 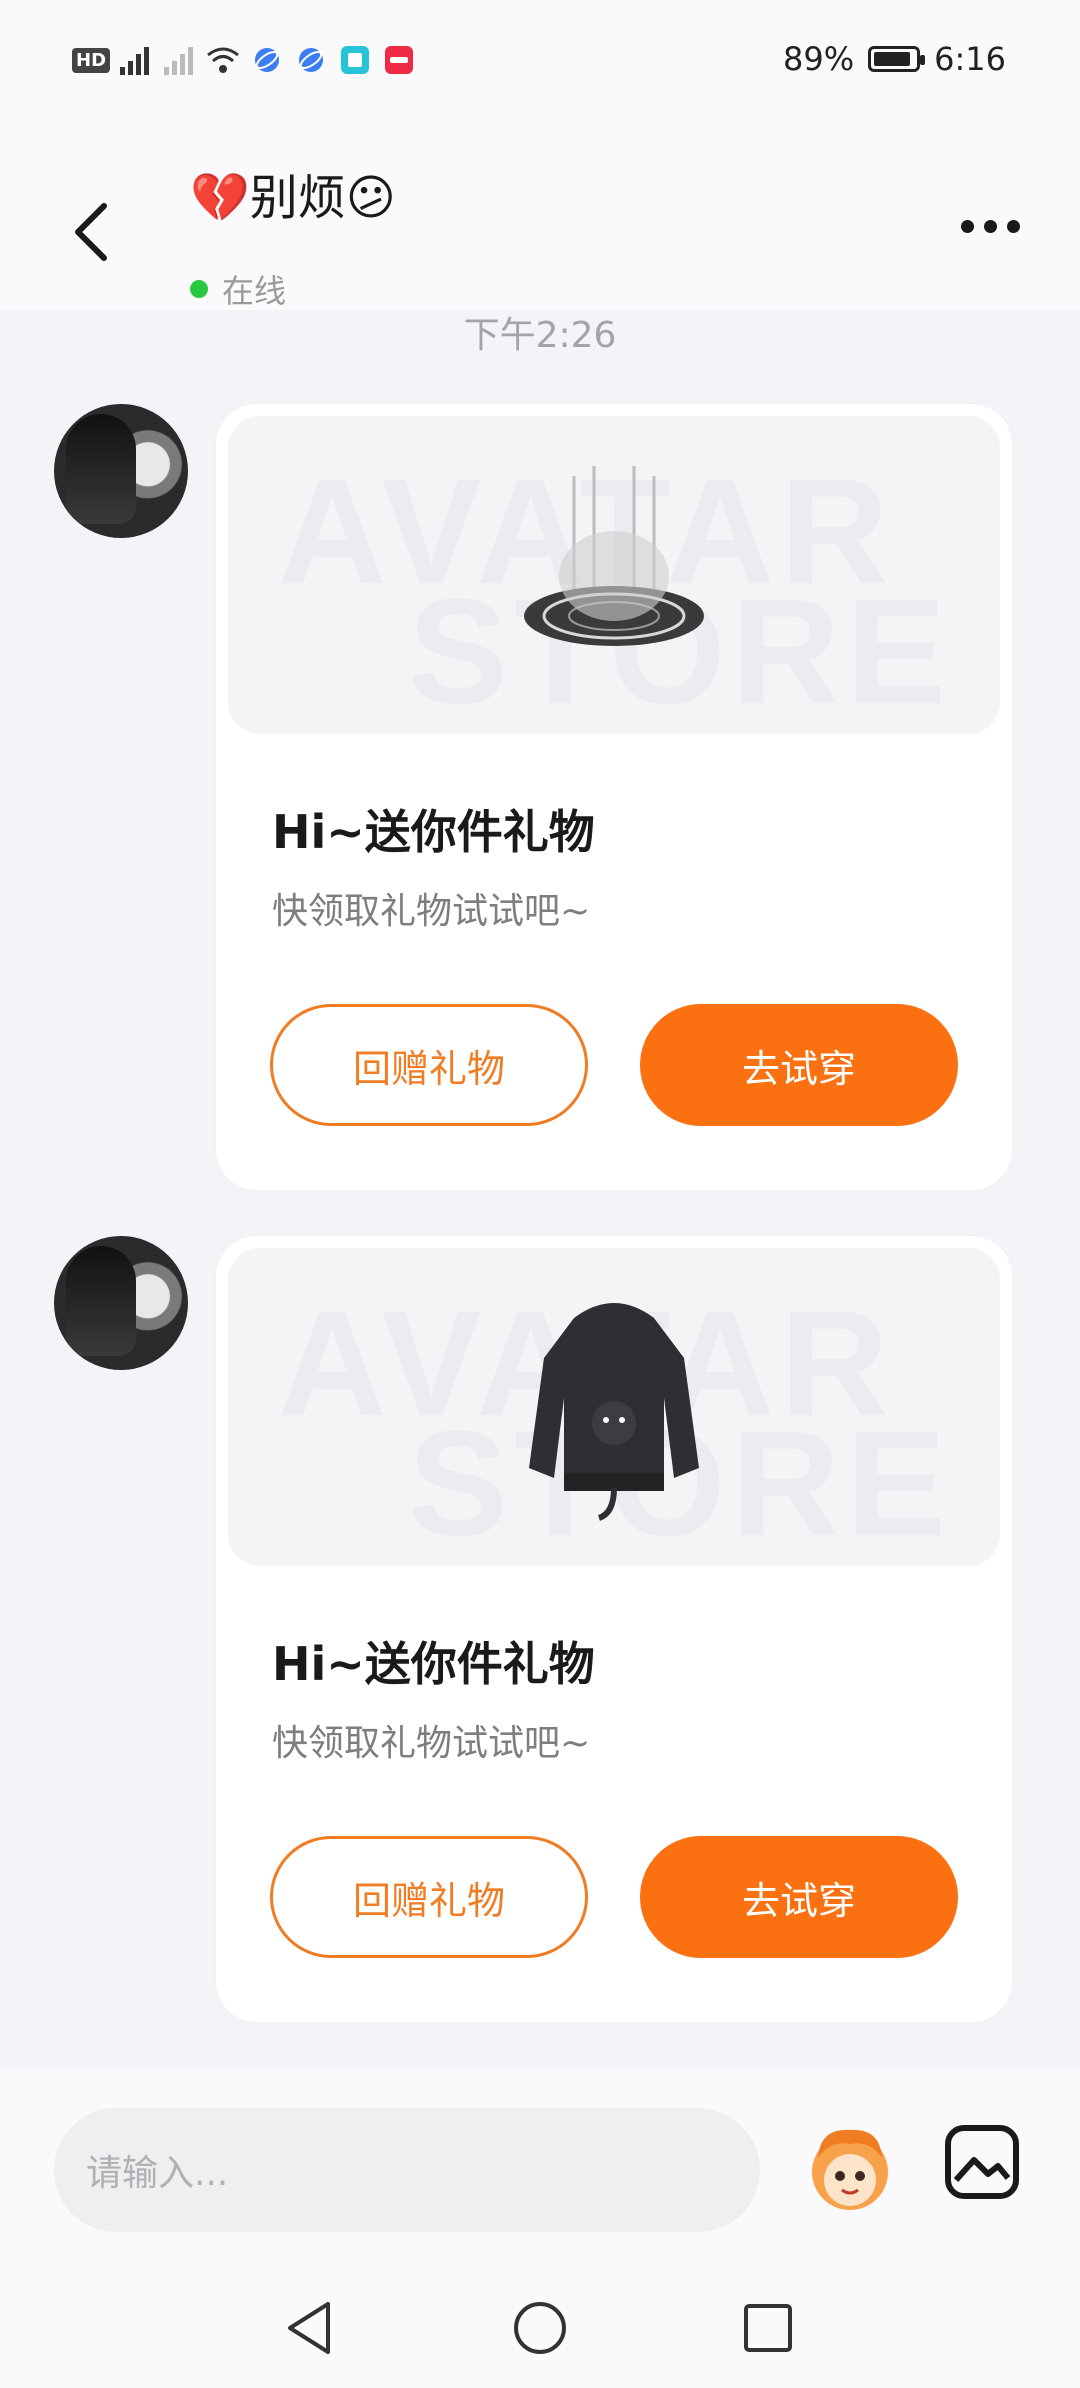 What do you see at coordinates (819, 59) in the screenshot?
I see `battery-percent: 89%` at bounding box center [819, 59].